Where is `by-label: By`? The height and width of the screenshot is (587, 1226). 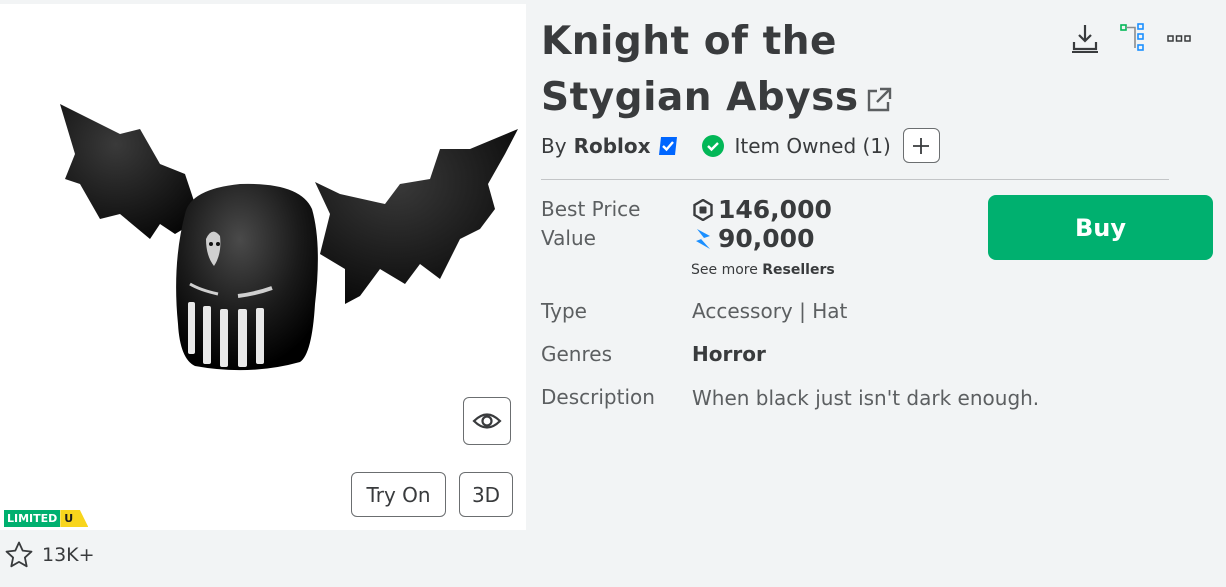
by-label: By is located at coordinates (554, 145).